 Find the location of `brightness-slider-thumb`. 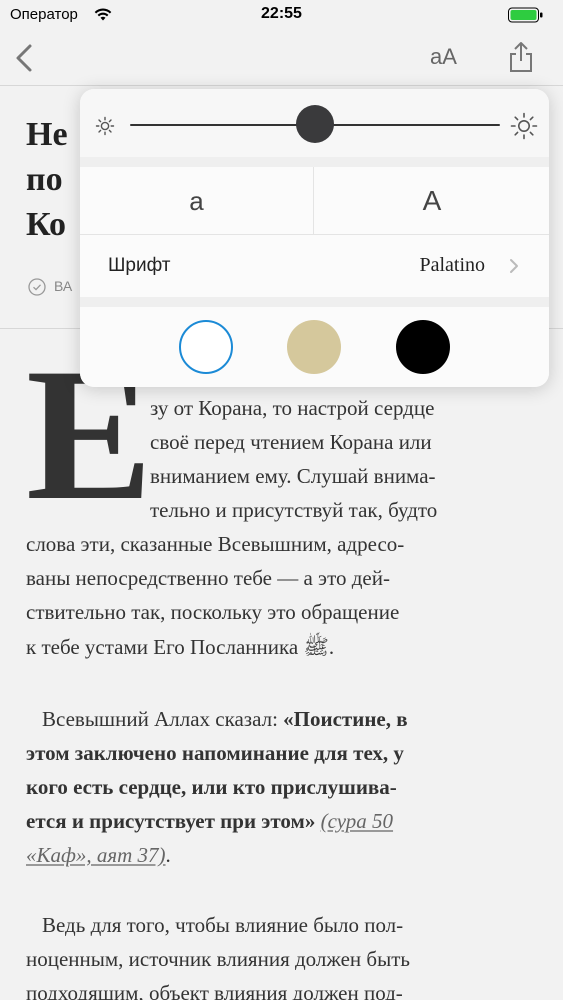

brightness-slider-thumb is located at coordinates (315, 124).